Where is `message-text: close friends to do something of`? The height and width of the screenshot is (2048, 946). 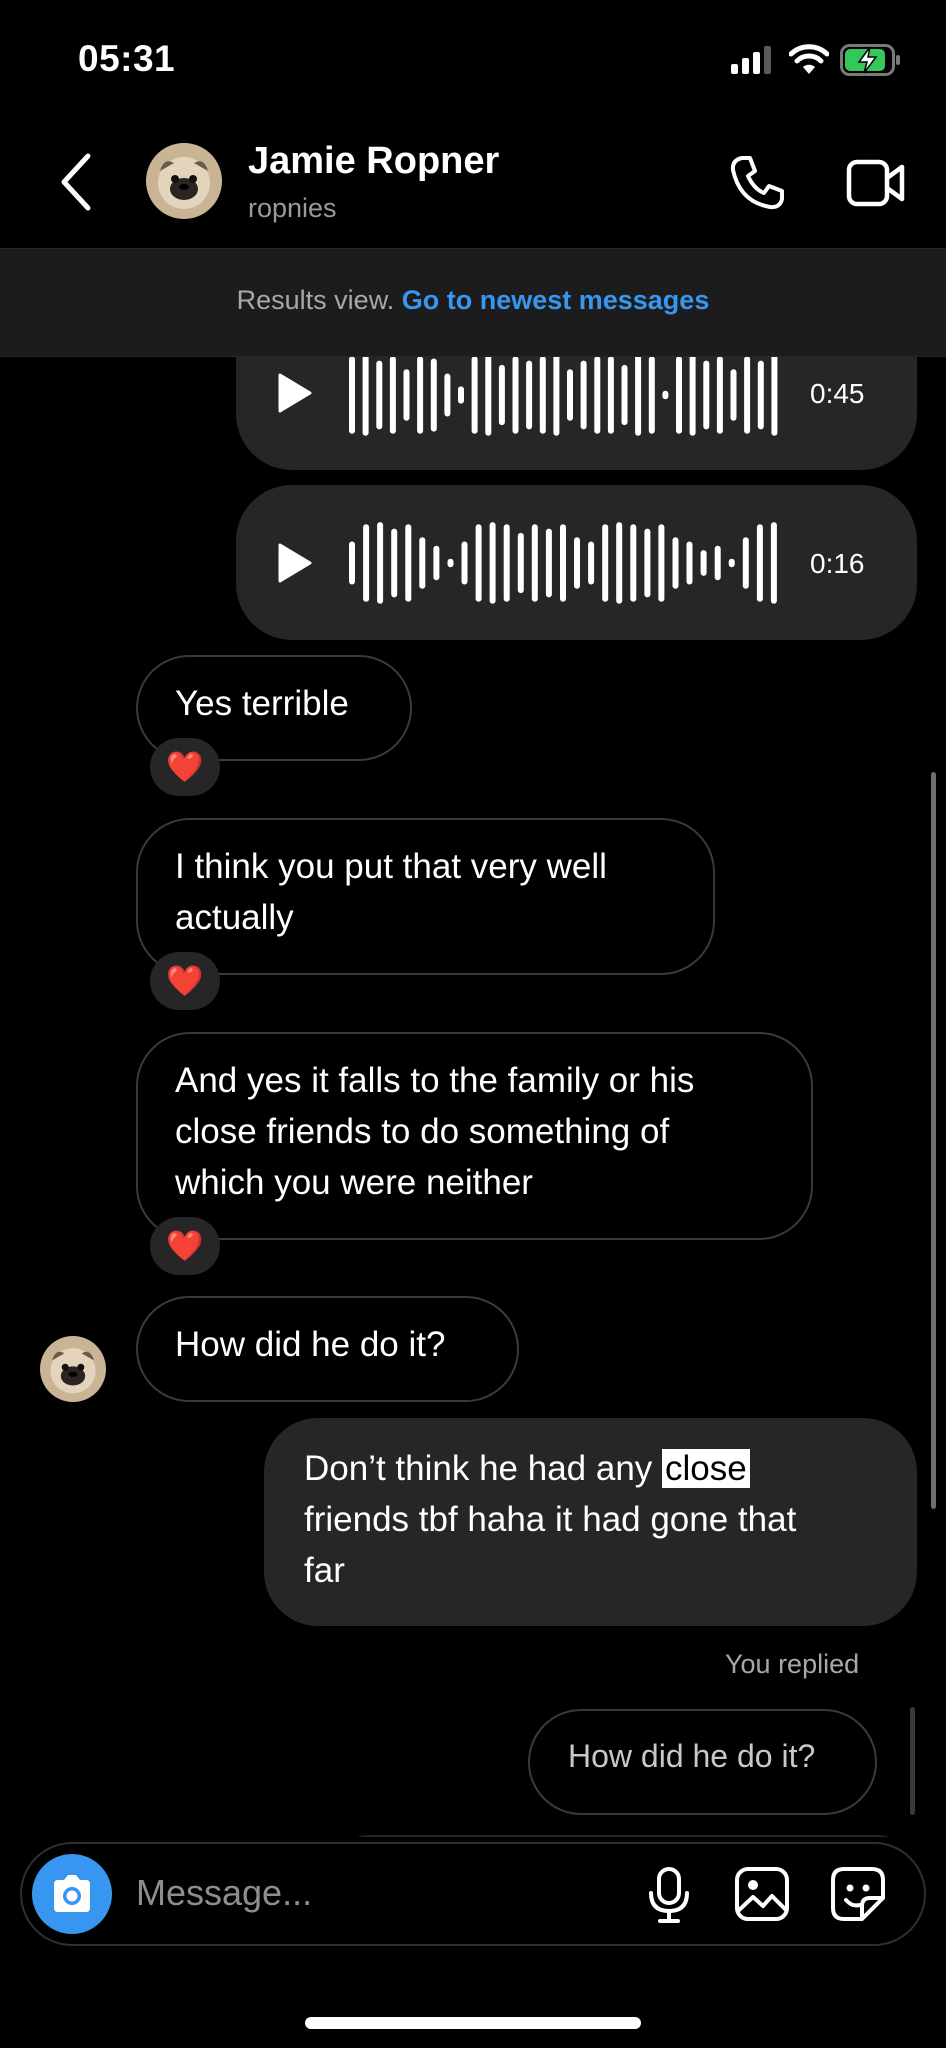 message-text: close friends to do something of is located at coordinates (422, 1131).